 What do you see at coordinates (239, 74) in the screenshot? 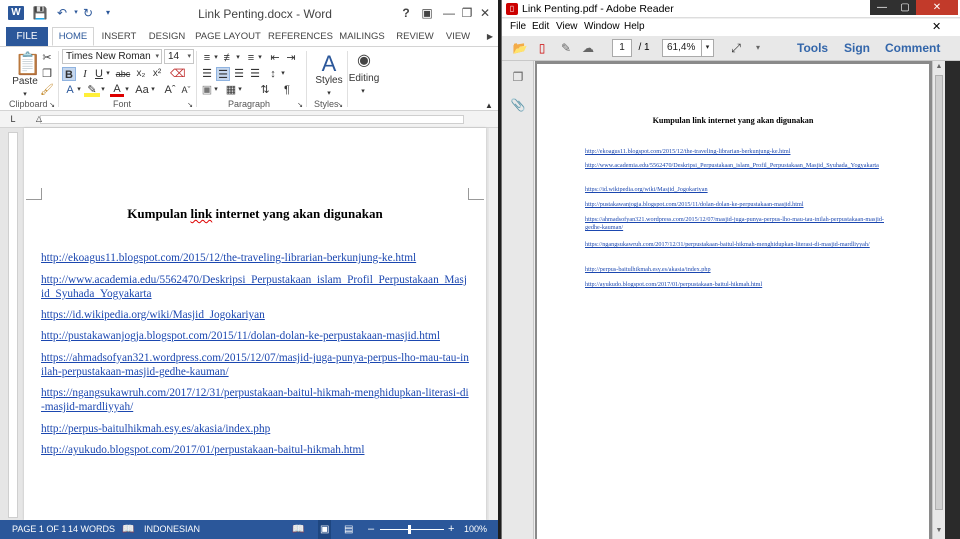
I see `align-right-icon: ☰` at bounding box center [239, 74].